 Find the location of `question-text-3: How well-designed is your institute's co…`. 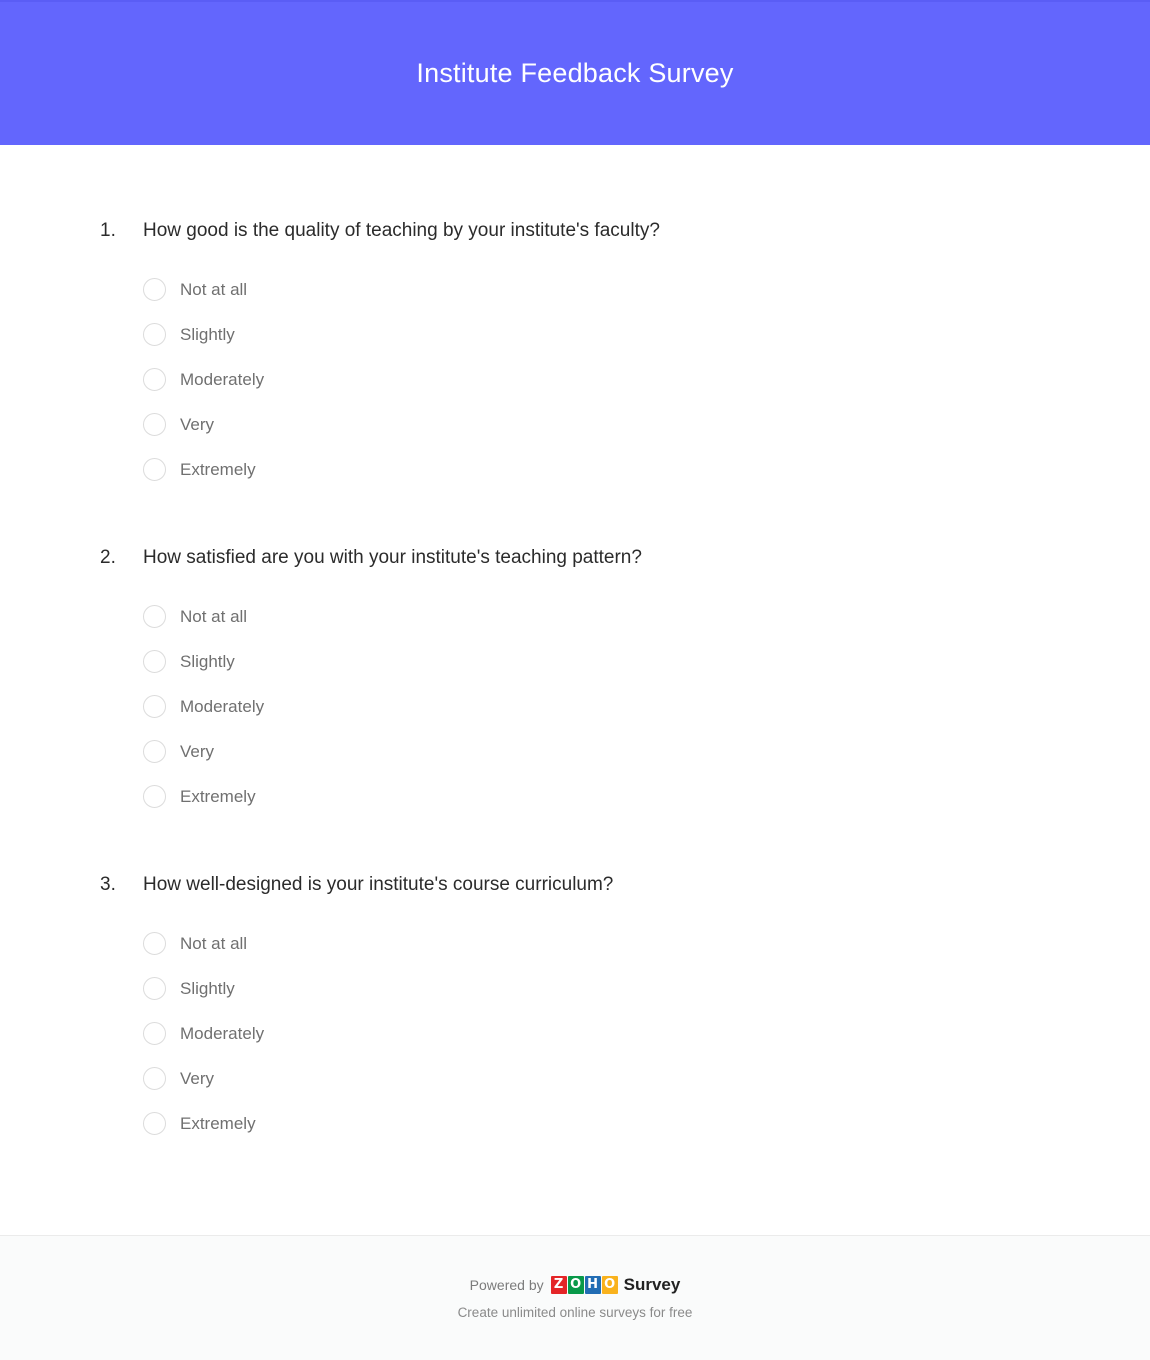

question-text-3: How well-designed is your institute's co… is located at coordinates (378, 884).